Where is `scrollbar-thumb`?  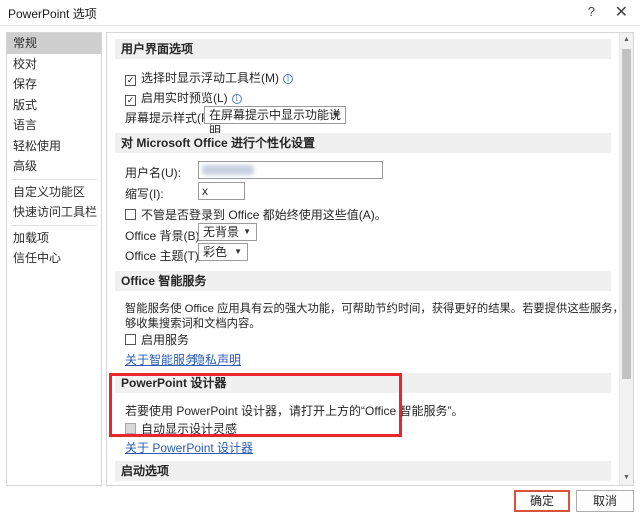
scrollbar-thumb is located at coordinates (626, 214).